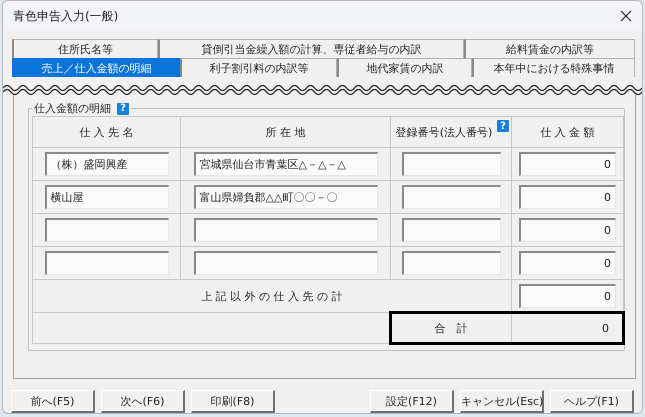 Image resolution: width=645 pixels, height=417 pixels. I want to click on footer-button: 設定(F12), so click(412, 401).